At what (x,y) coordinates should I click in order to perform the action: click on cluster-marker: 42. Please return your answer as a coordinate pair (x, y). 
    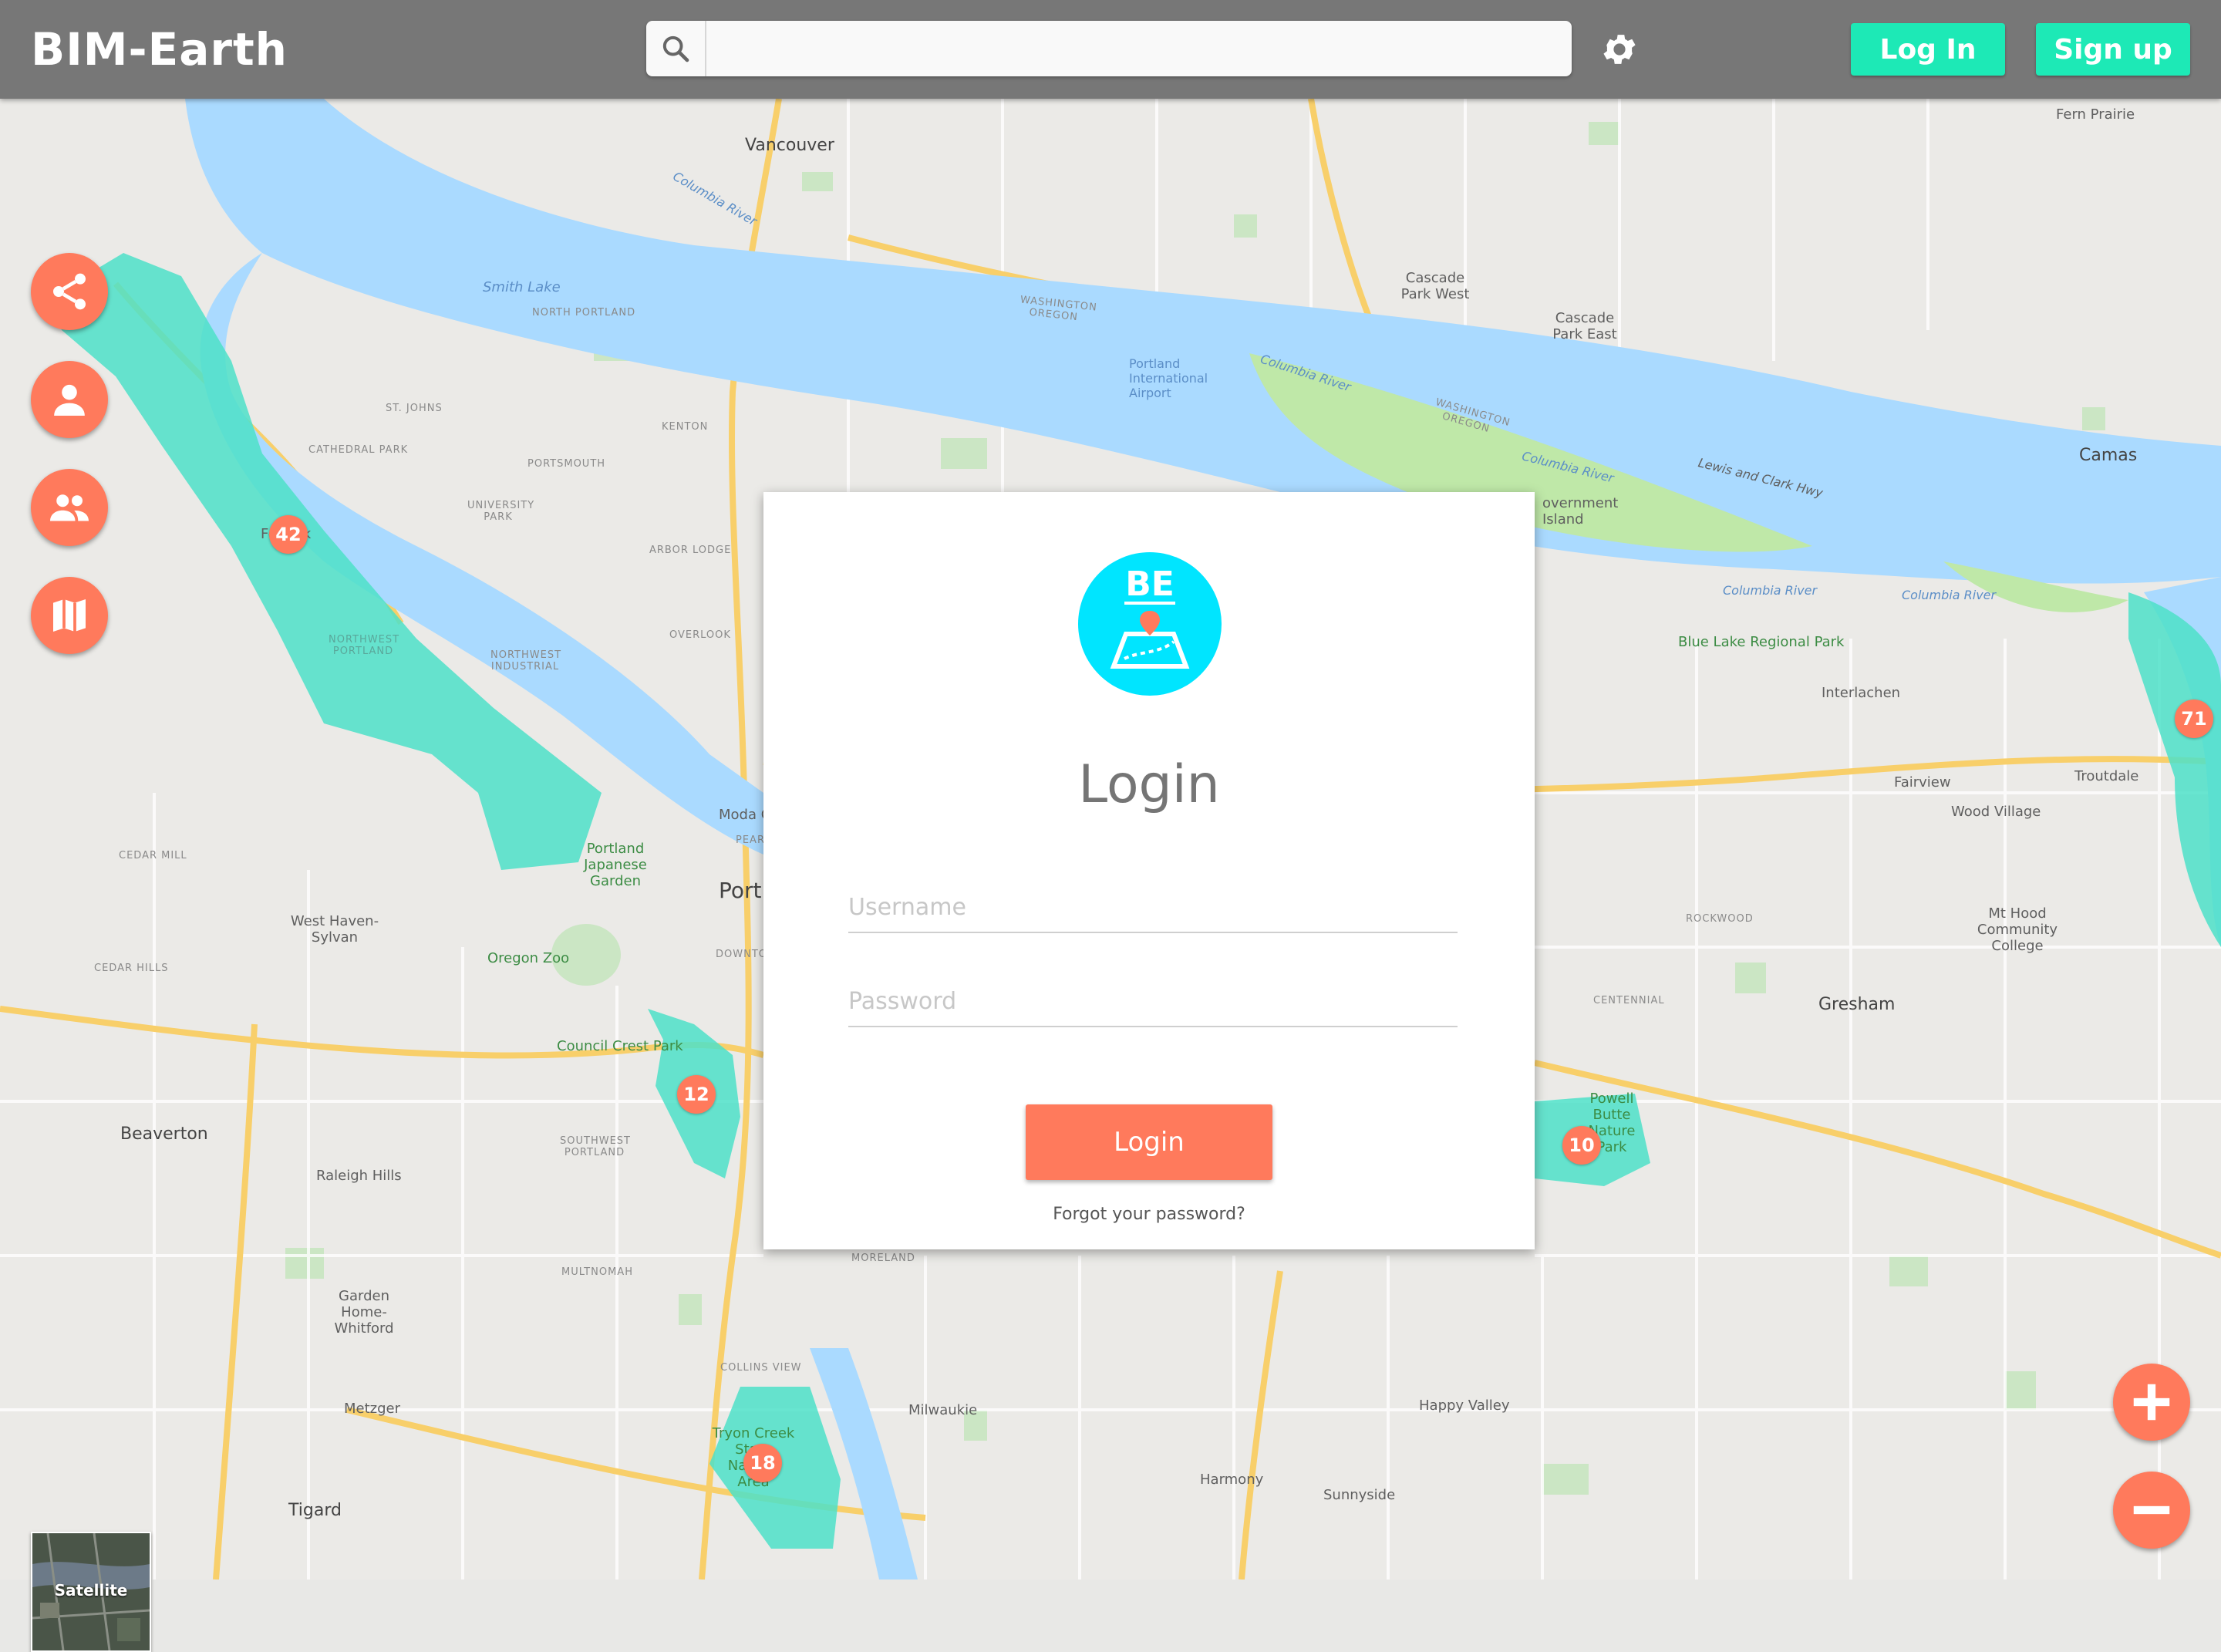
    Looking at the image, I should click on (288, 535).